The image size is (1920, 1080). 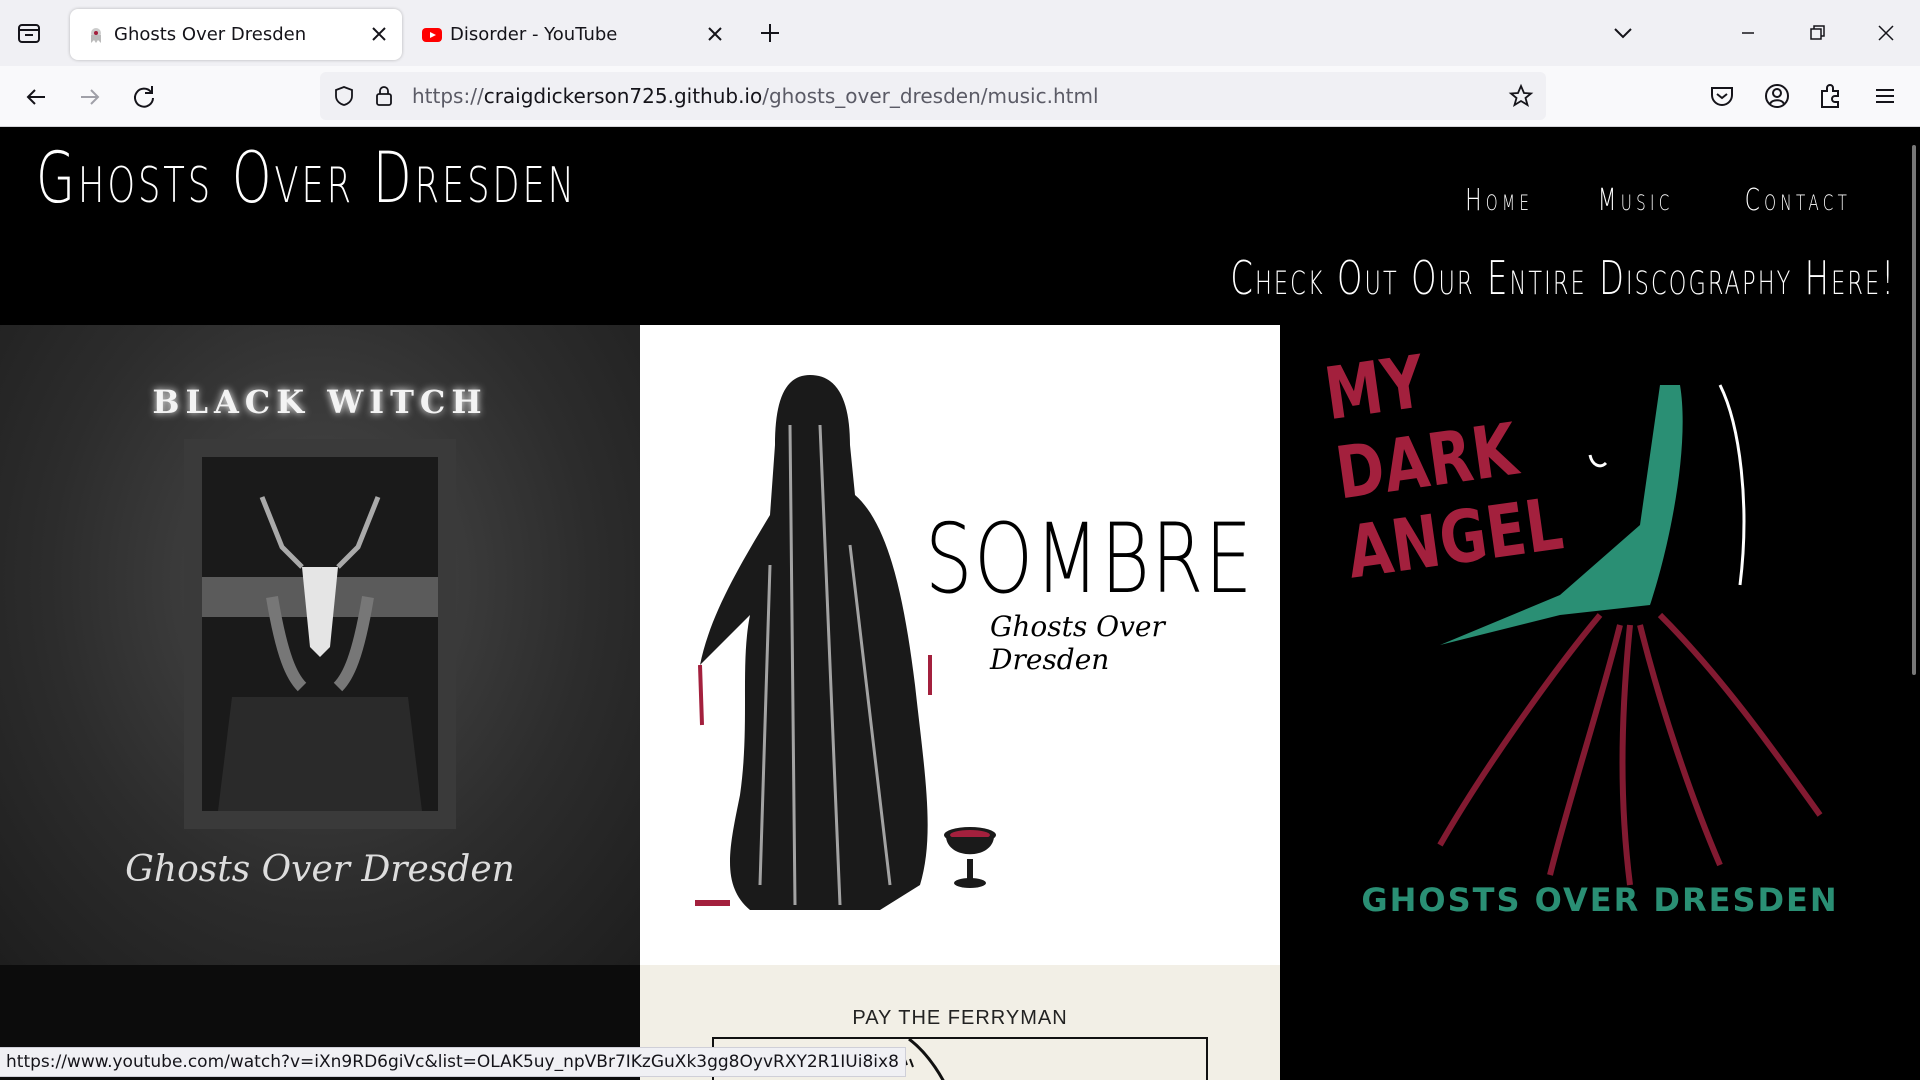 What do you see at coordinates (1817, 33) in the screenshot?
I see `restore-icon` at bounding box center [1817, 33].